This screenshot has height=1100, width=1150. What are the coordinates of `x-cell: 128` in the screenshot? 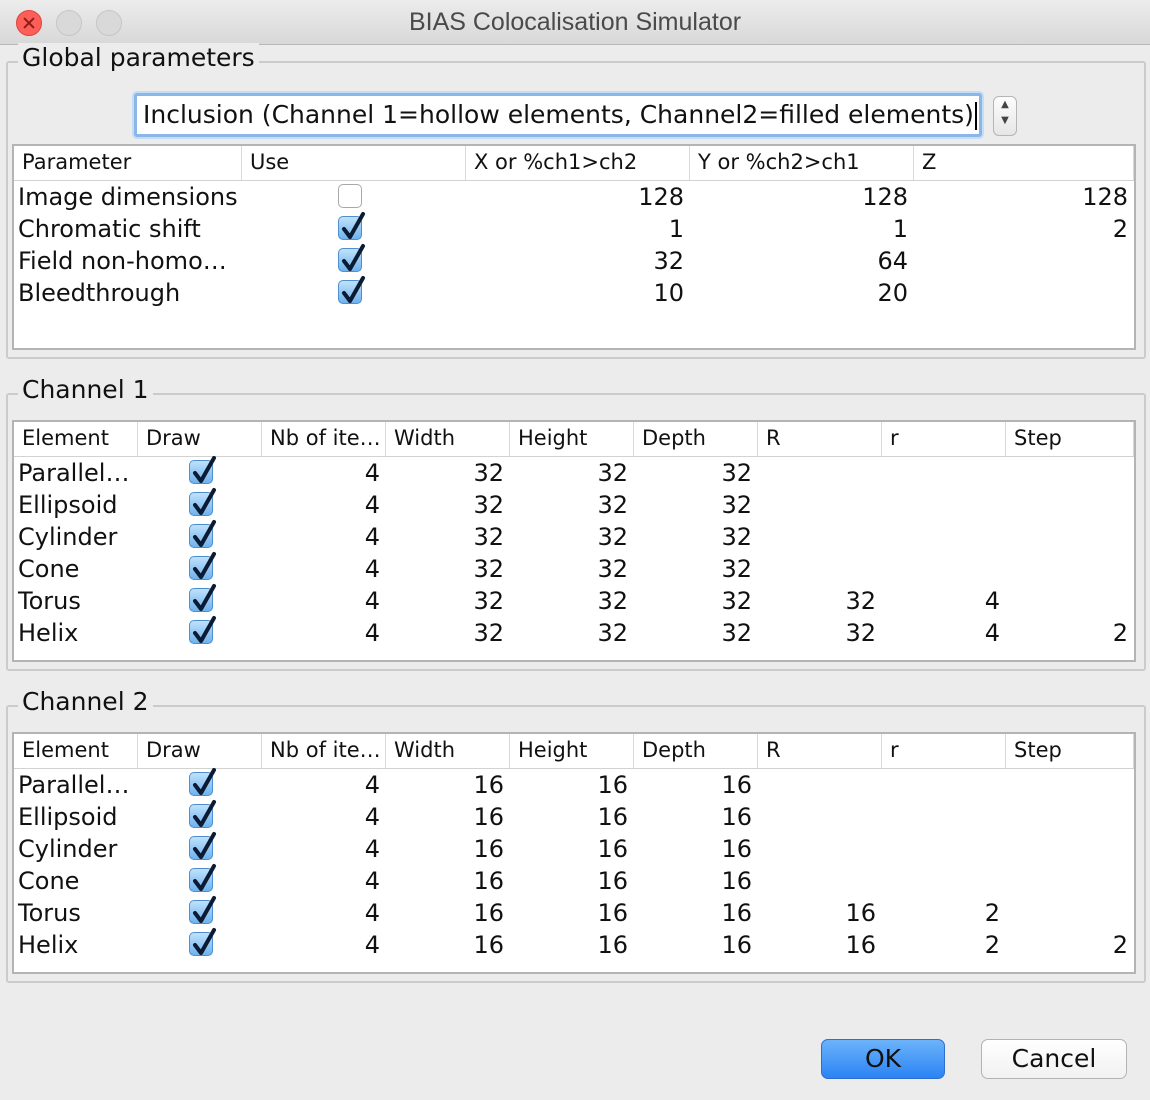 It's located at (578, 197).